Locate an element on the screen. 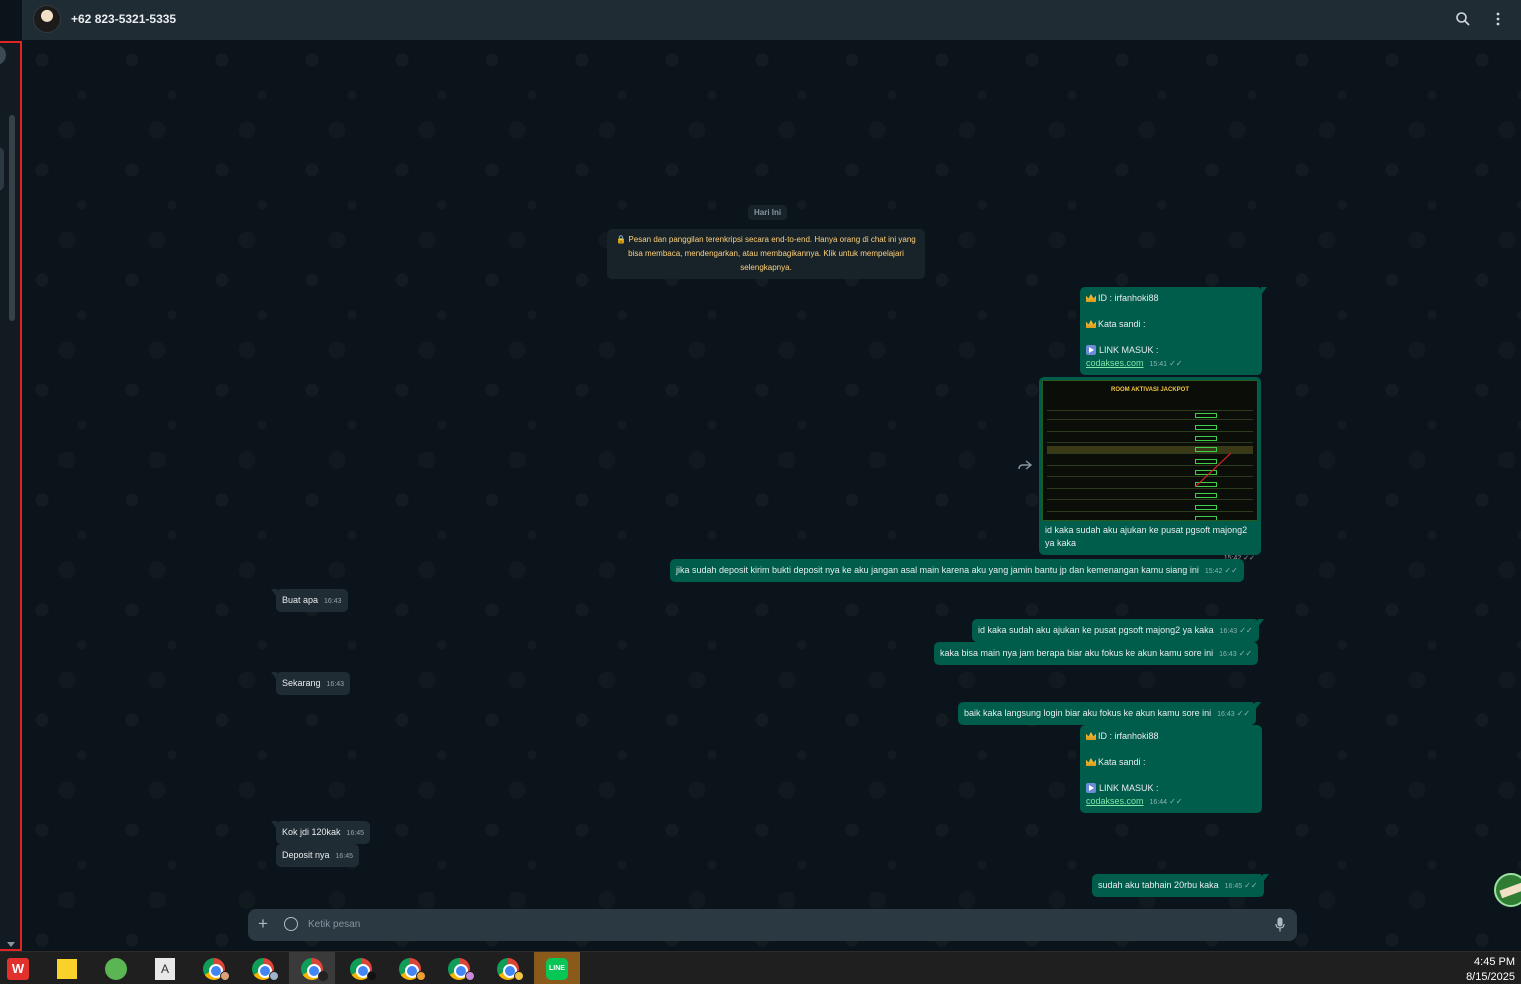 The height and width of the screenshot is (984, 1521). sidebar-edge is located at coordinates (11, 496).